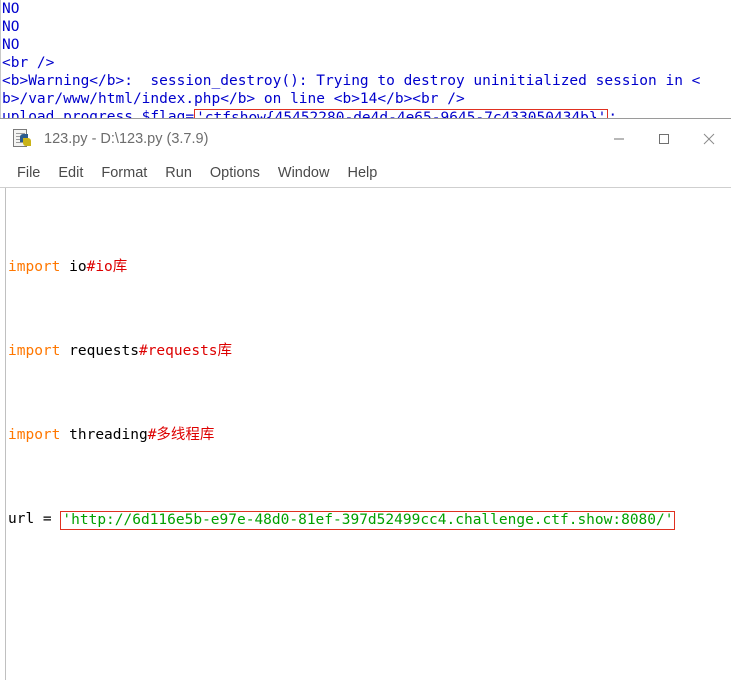 Image resolution: width=731 pixels, height=680 pixels. What do you see at coordinates (34, 435) in the screenshot?
I see `kw-import-3: import` at bounding box center [34, 435].